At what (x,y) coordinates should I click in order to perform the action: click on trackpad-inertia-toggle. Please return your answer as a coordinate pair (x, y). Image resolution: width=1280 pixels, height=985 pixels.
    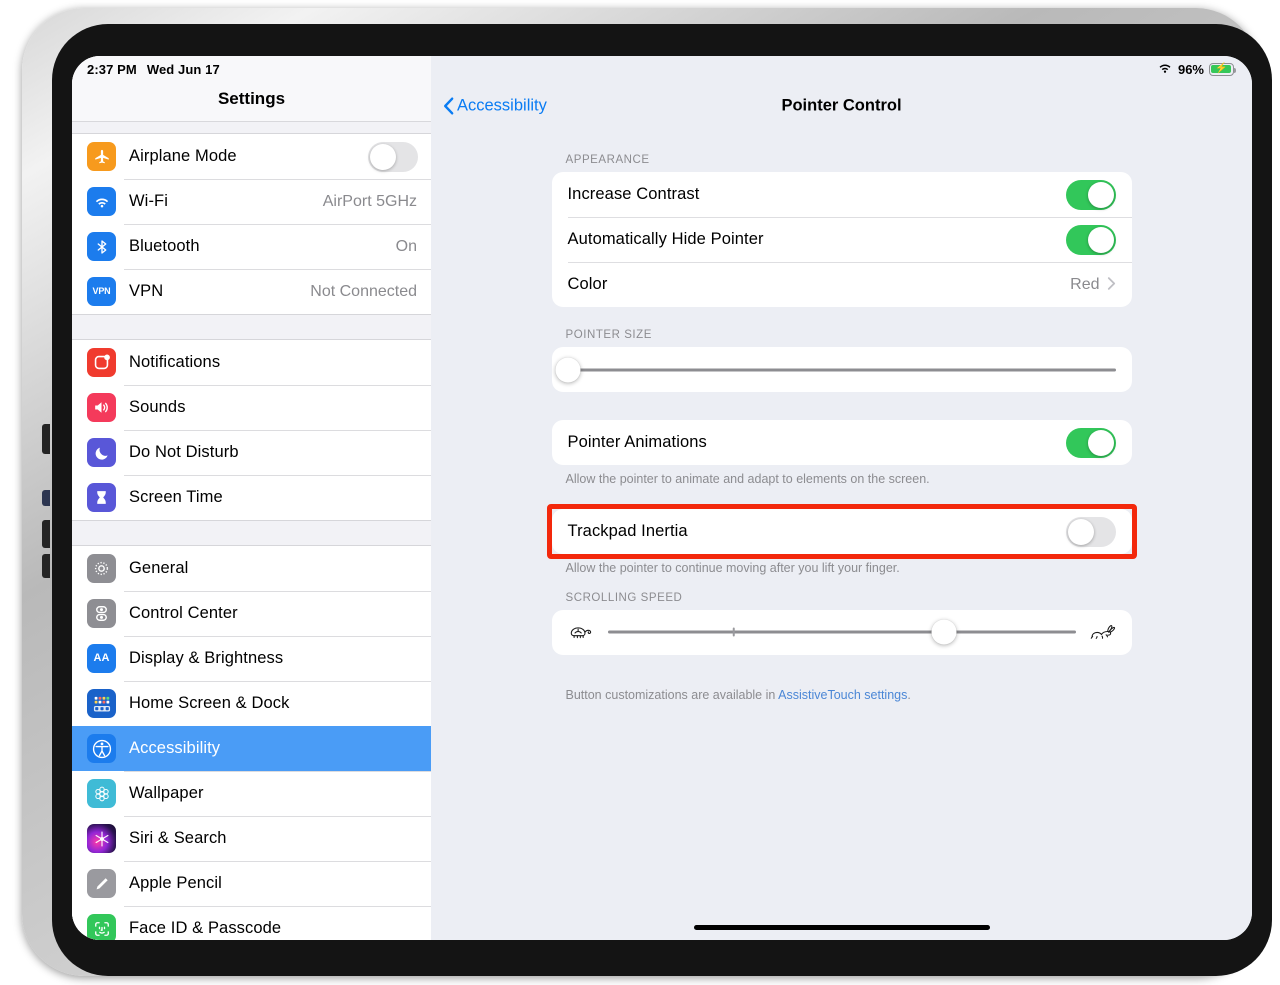
    Looking at the image, I should click on (1090, 531).